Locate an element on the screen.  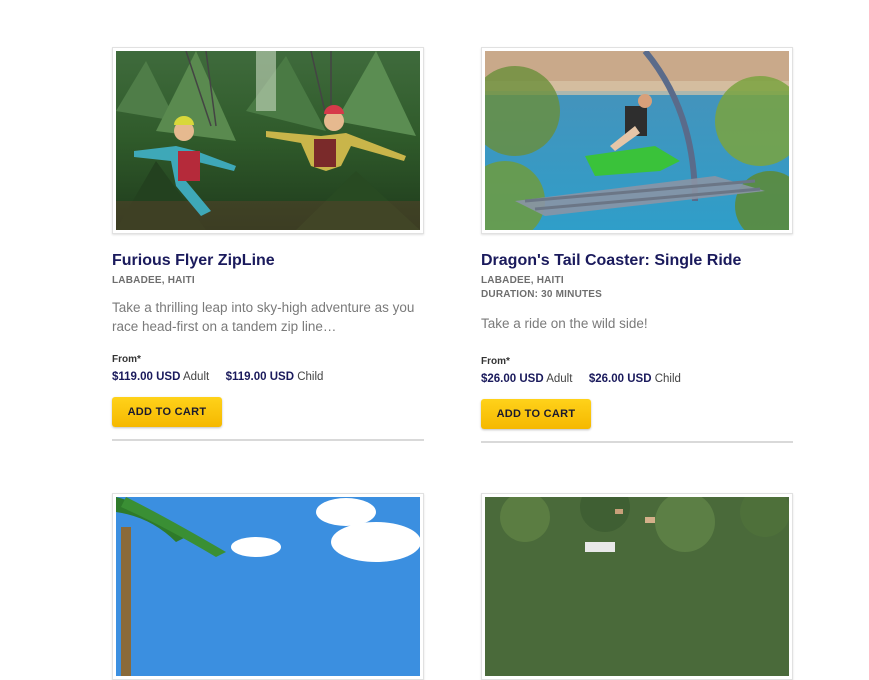
hillside-image is located at coordinates (637, 586).